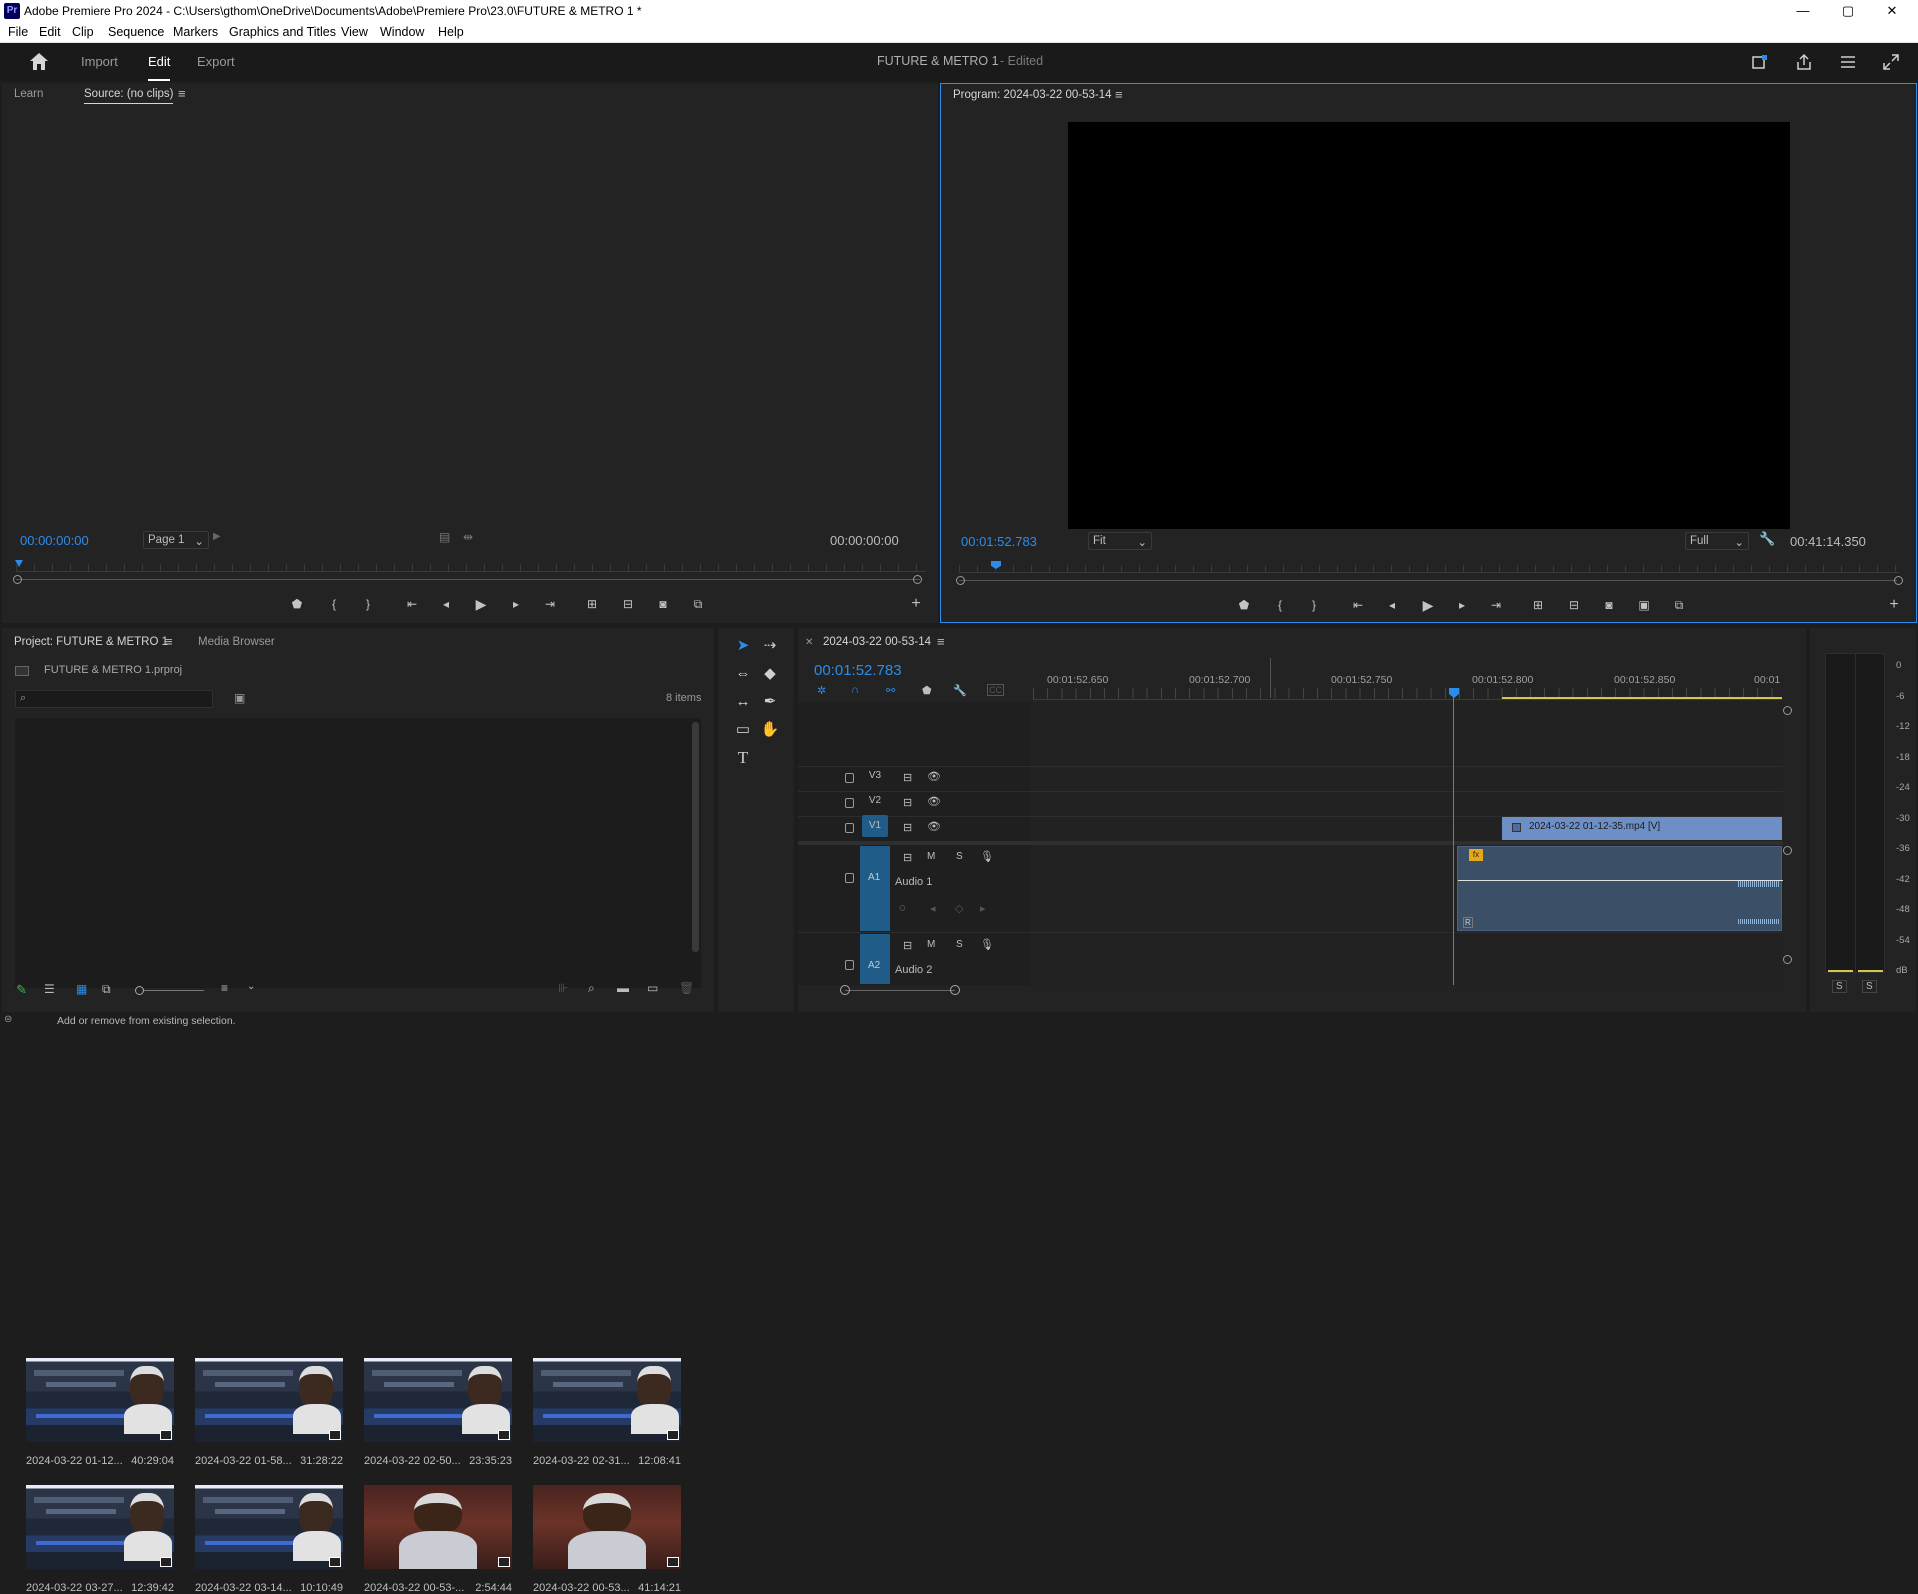 This screenshot has height=1594, width=1918. I want to click on timeline-zoom-bar, so click(900, 990).